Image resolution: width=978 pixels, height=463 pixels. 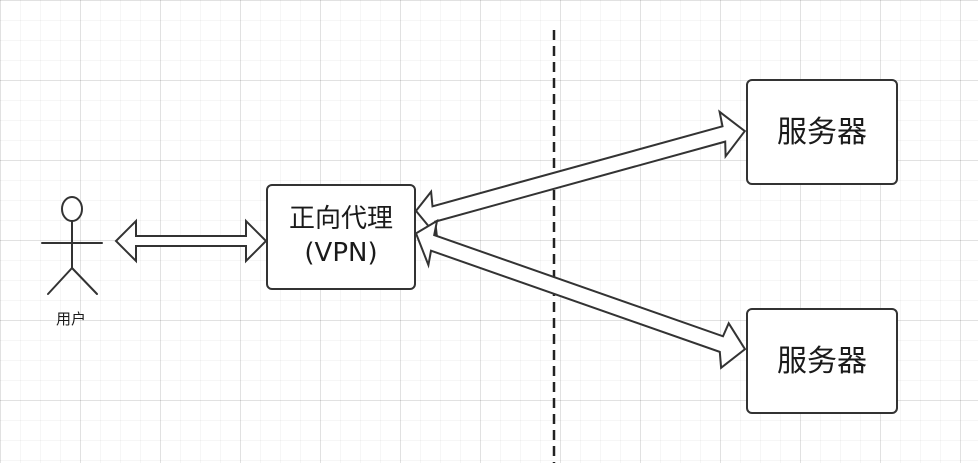 I want to click on user-label: 用户, so click(x=71, y=320).